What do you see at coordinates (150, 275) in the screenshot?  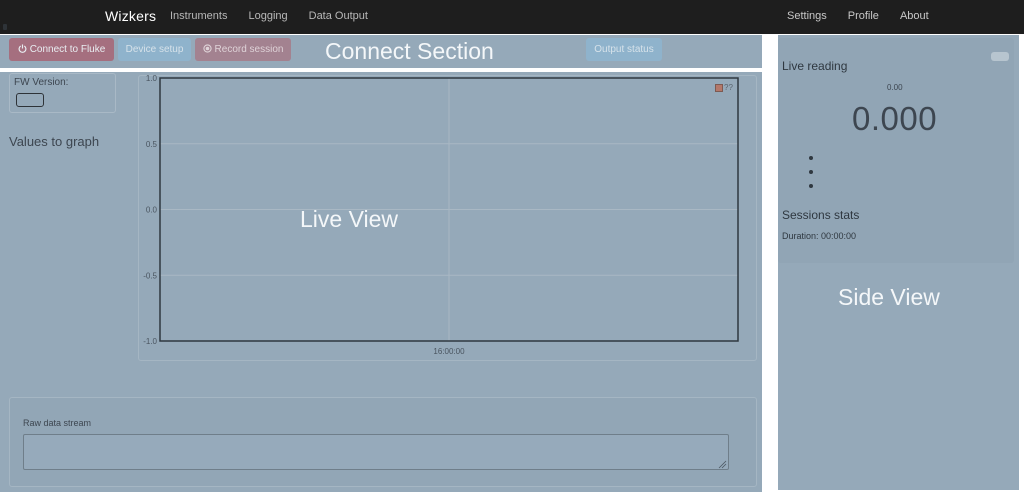 I see `y-tick-label: -0.5` at bounding box center [150, 275].